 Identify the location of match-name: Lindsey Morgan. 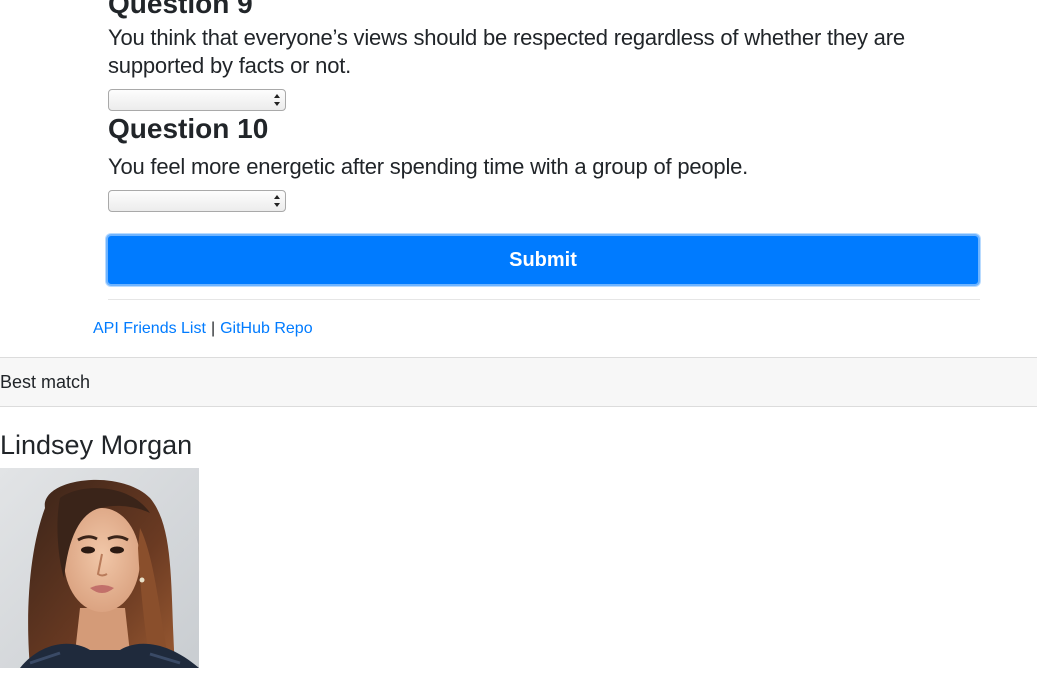
(96, 445).